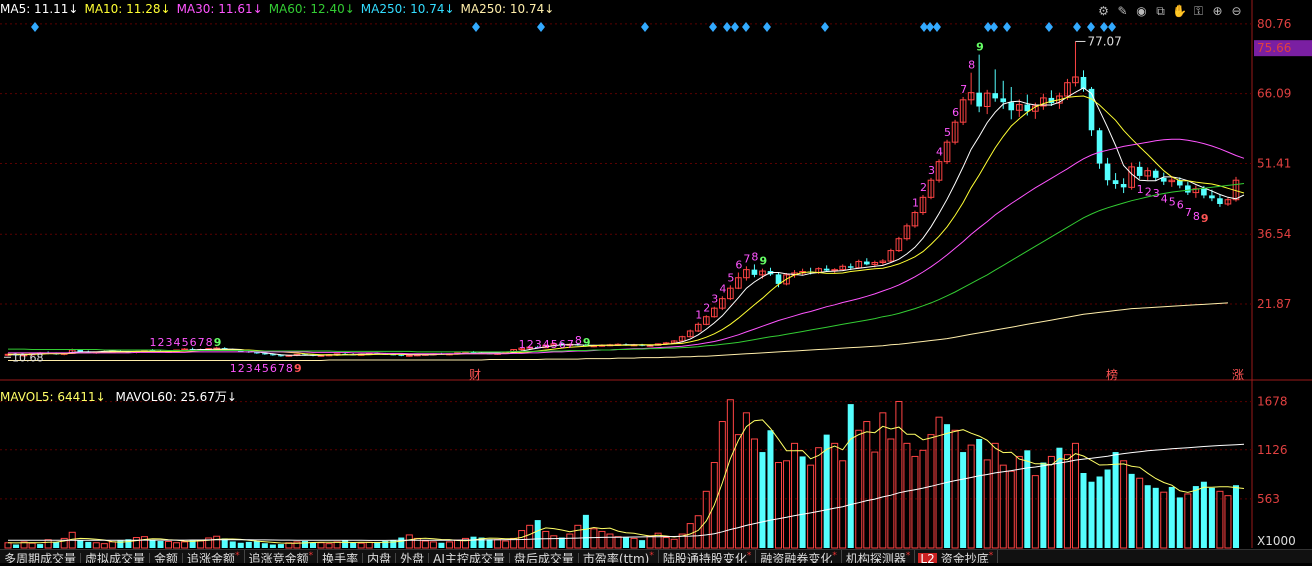 This screenshot has height=566, width=1312. What do you see at coordinates (708, 556) in the screenshot?
I see `indicator-tab: 陆股通持股变化*` at bounding box center [708, 556].